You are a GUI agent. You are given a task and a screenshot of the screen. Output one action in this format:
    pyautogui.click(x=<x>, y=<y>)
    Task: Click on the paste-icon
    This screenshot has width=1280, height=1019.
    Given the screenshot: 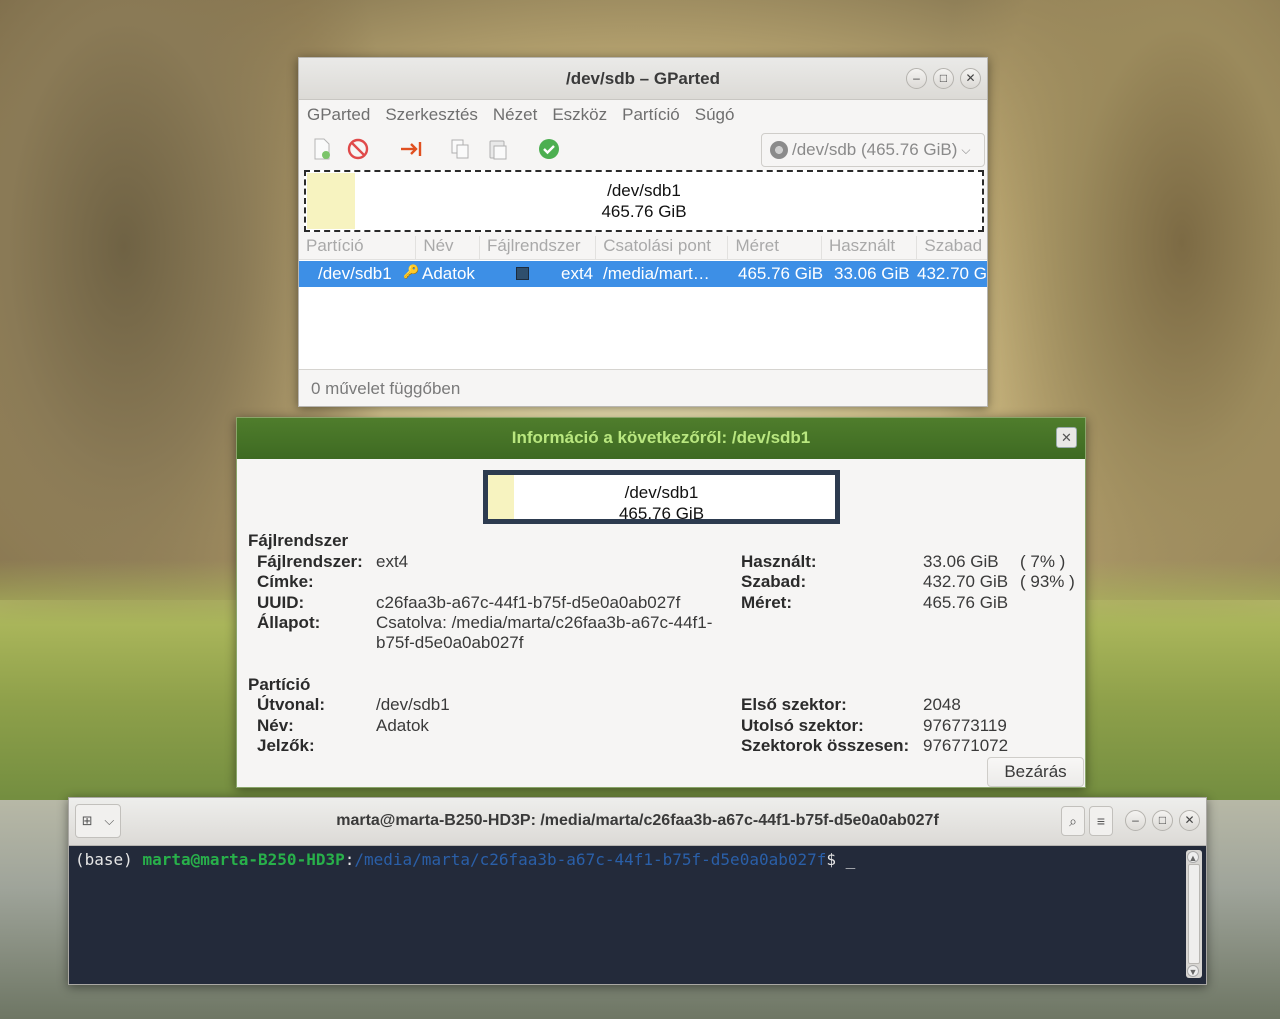 What is the action you would take?
    pyautogui.click(x=498, y=149)
    